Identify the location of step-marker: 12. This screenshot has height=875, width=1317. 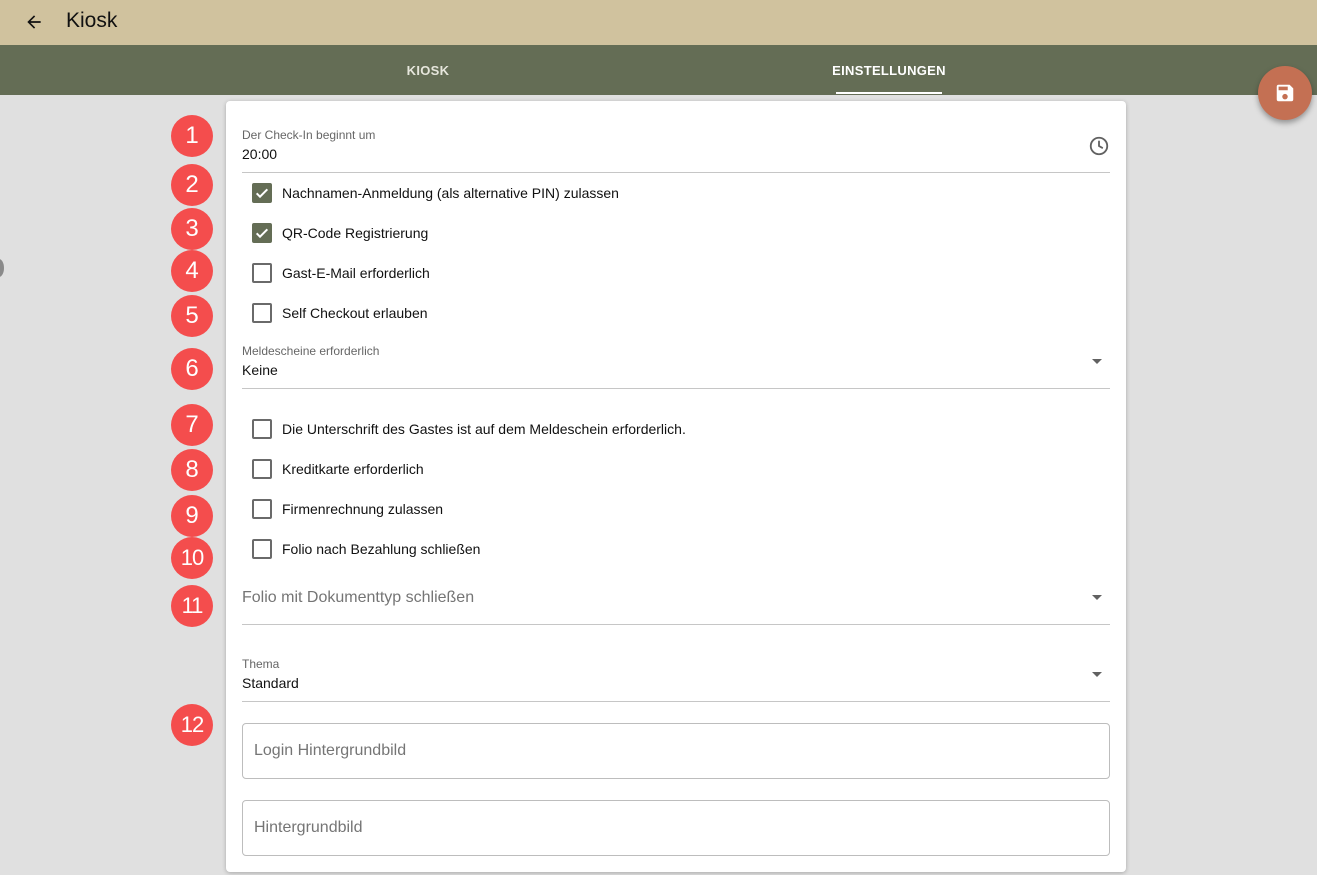
(192, 725).